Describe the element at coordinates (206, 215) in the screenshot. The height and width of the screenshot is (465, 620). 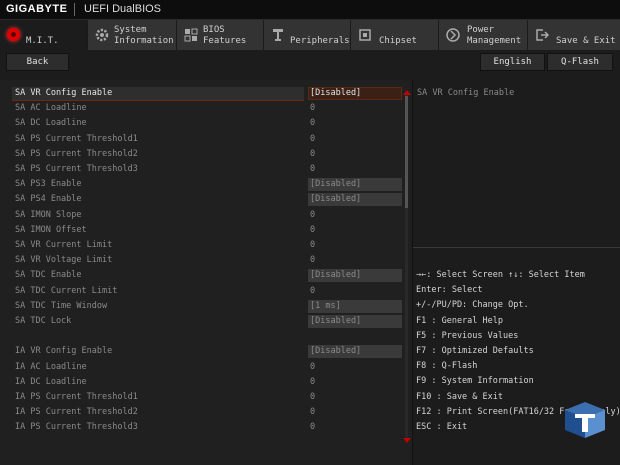
I see `setting-row: SA IMON Slope 0` at that location.